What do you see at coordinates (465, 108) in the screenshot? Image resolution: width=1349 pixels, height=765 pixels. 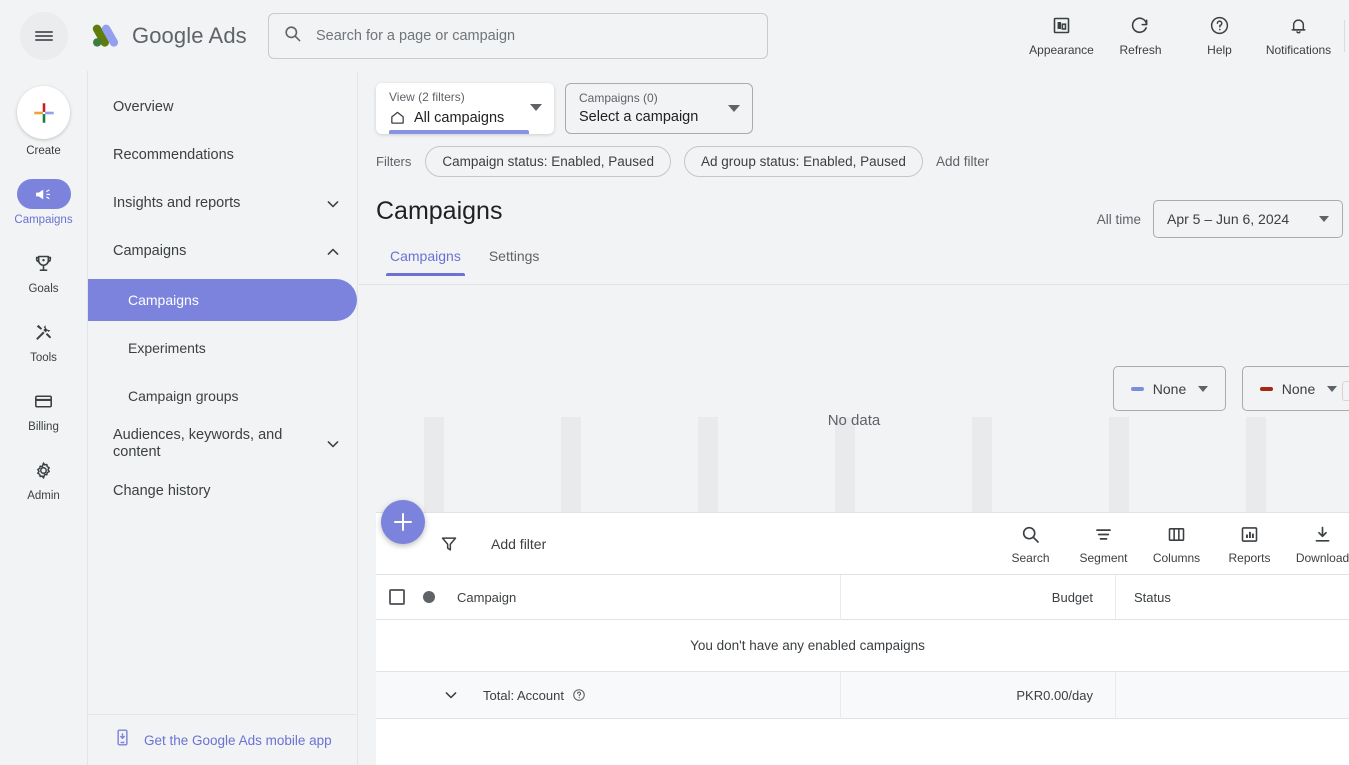 I see `view-selector: View (2 filters) All campaigns` at bounding box center [465, 108].